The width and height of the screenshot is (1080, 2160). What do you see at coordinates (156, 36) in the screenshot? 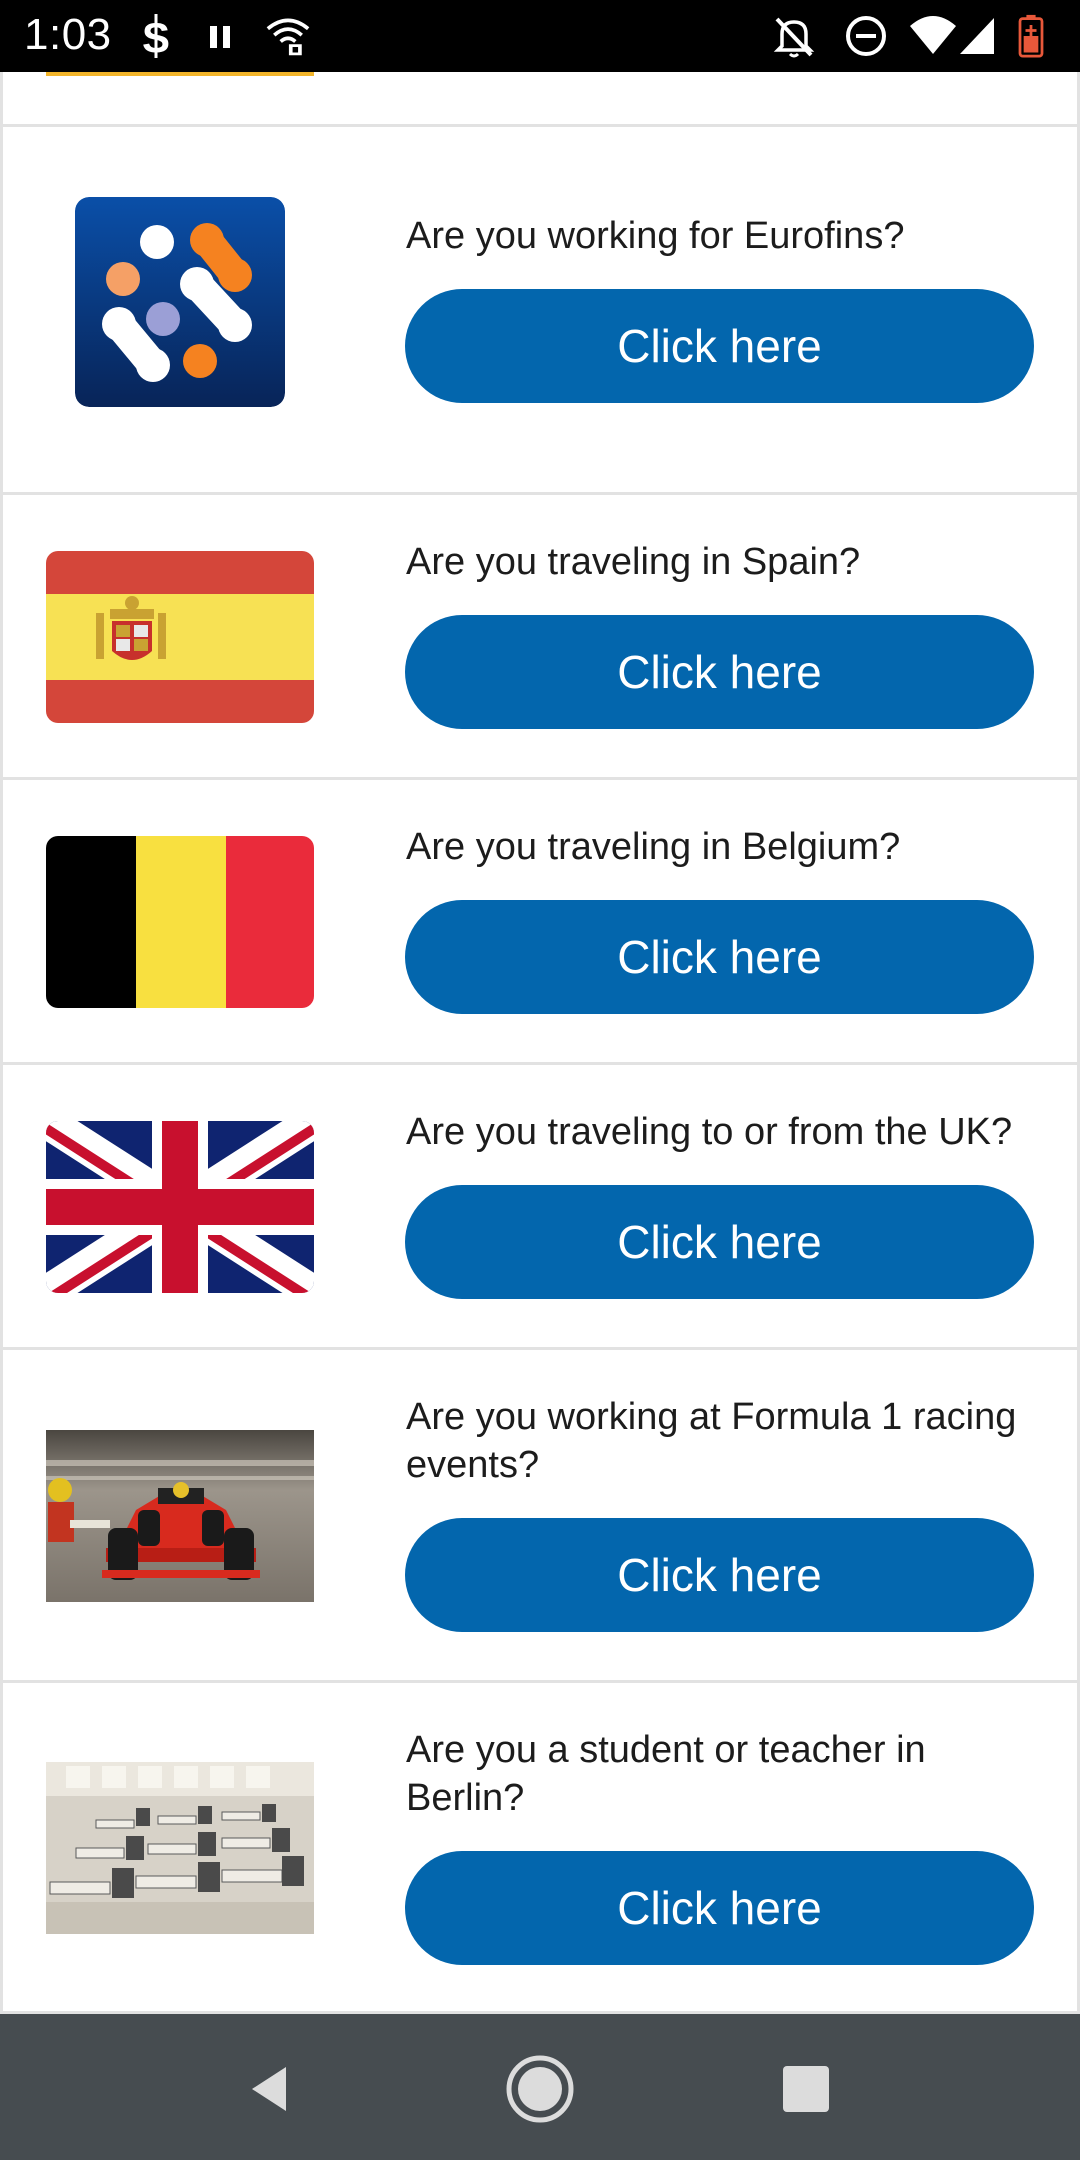
I see `s-app-icon: S` at bounding box center [156, 36].